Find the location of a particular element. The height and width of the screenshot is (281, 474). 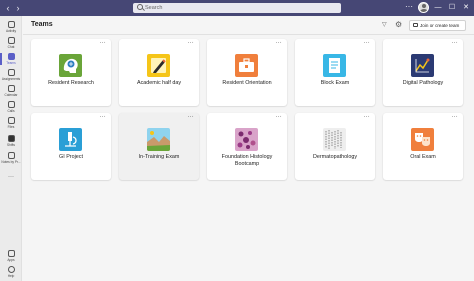

team-card-digital-pathology: ··· Digital Pathology is located at coordinates (423, 72).